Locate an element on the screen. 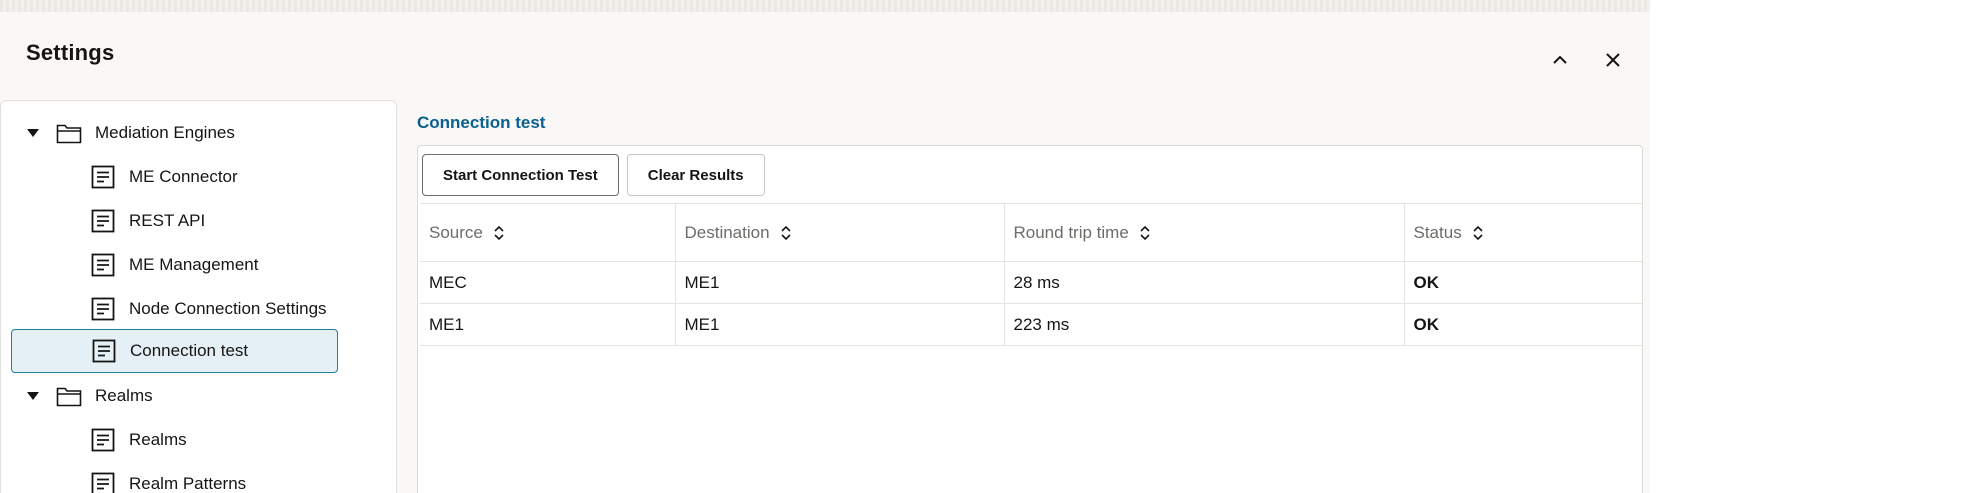 The image size is (1968, 493). tree-item-me-management: ME Management is located at coordinates (239, 265).